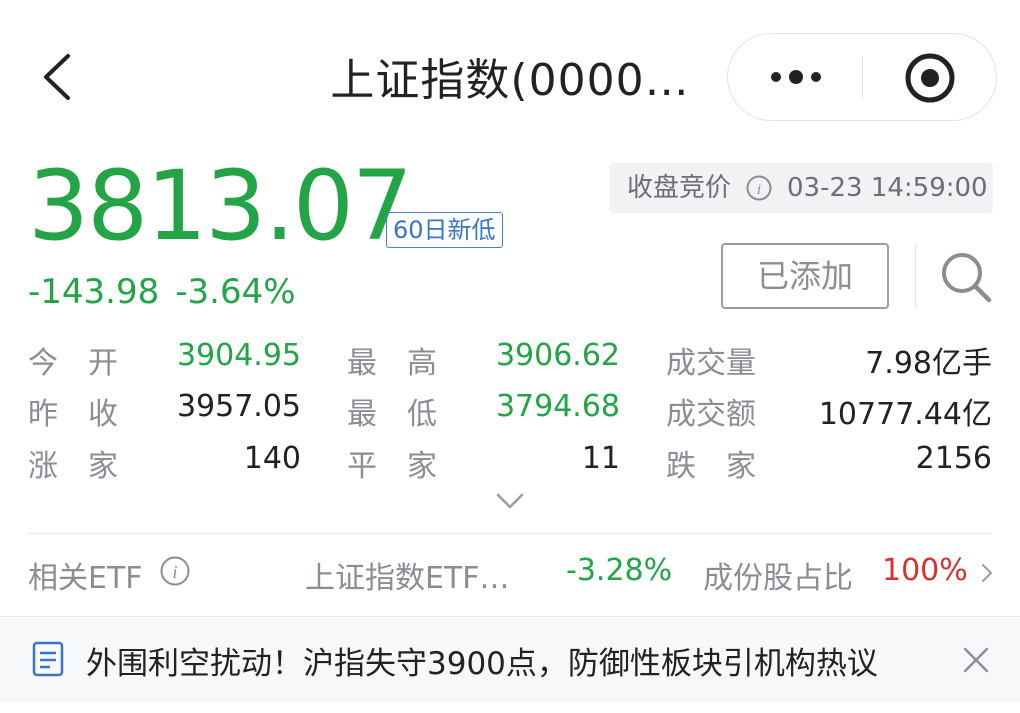 This screenshot has height=713, width=1020. What do you see at coordinates (619, 570) in the screenshot?
I see `etf-change-percent: -3.28%` at bounding box center [619, 570].